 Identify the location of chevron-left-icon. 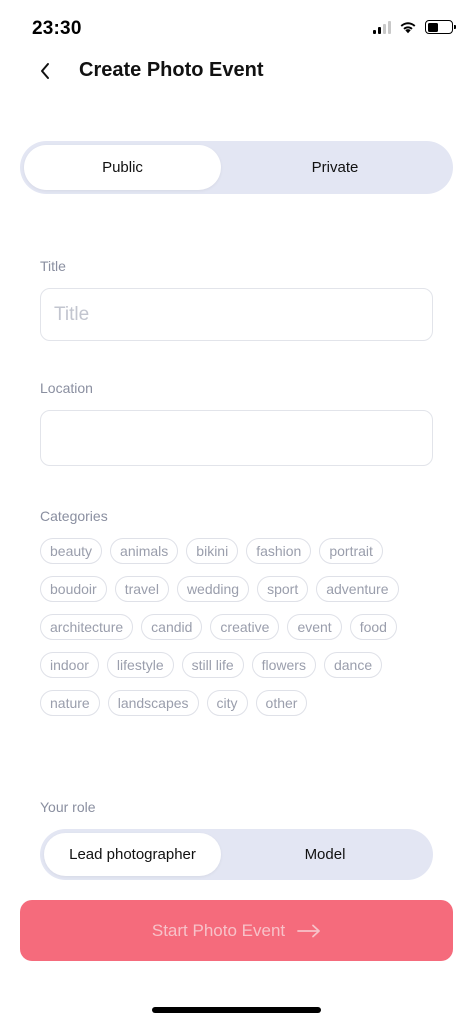
(45, 71).